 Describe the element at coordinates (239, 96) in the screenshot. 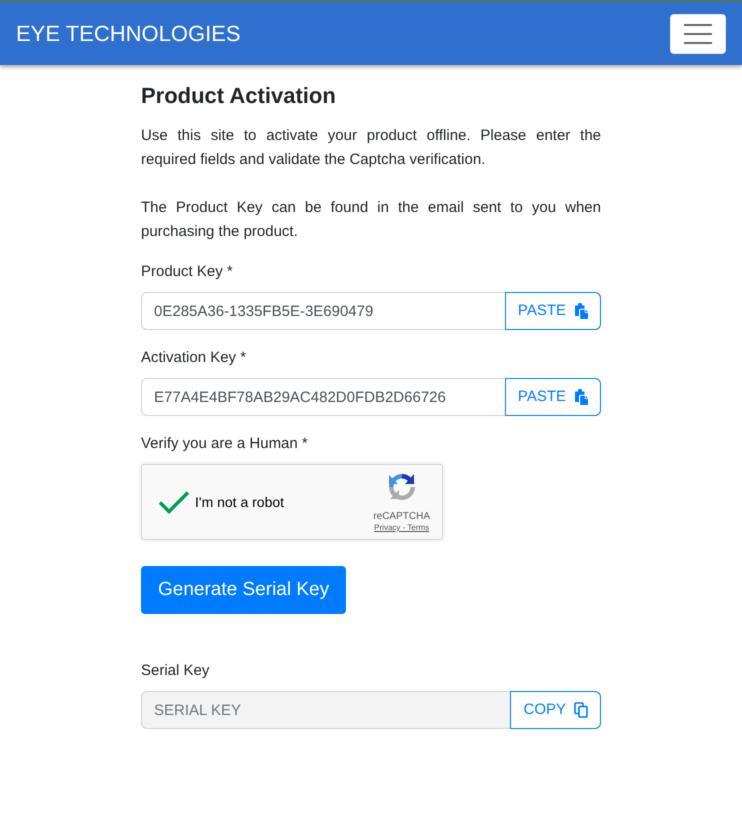

I see `page-title: Product Activation` at that location.